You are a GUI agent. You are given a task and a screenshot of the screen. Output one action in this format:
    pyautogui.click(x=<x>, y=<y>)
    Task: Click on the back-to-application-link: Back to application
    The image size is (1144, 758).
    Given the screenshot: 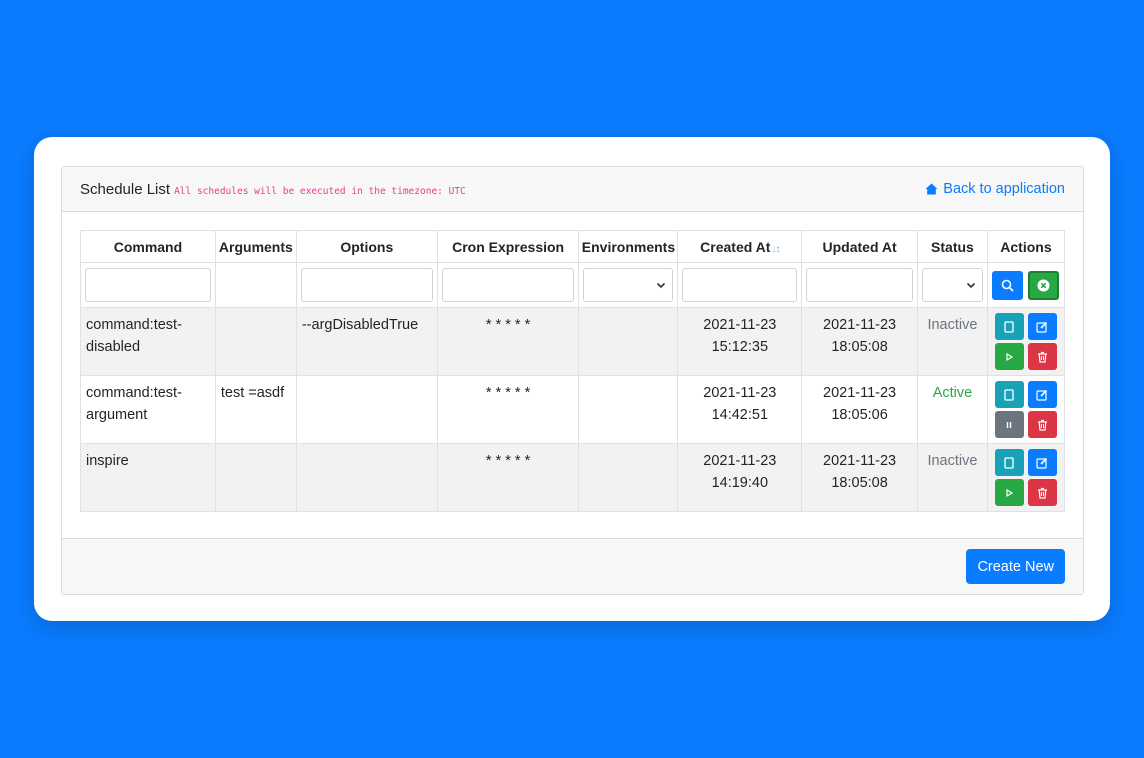 What is the action you would take?
    pyautogui.click(x=995, y=189)
    